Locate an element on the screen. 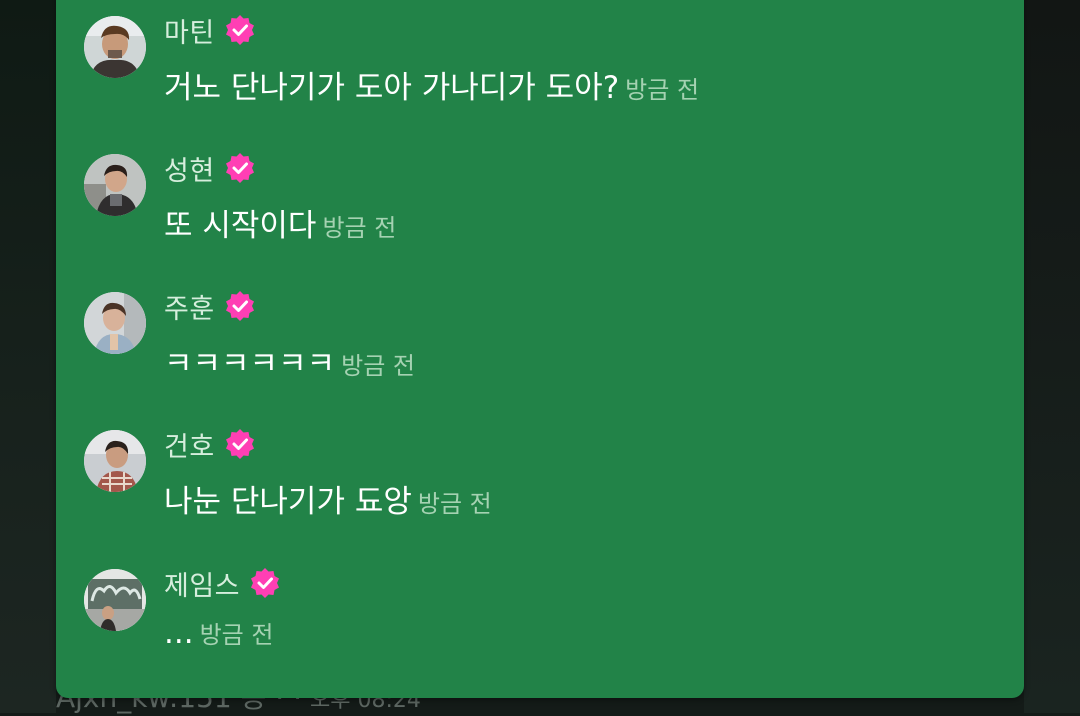  message-text: ㅋㅋㅋㅋㅋㅋ is located at coordinates (250, 364).